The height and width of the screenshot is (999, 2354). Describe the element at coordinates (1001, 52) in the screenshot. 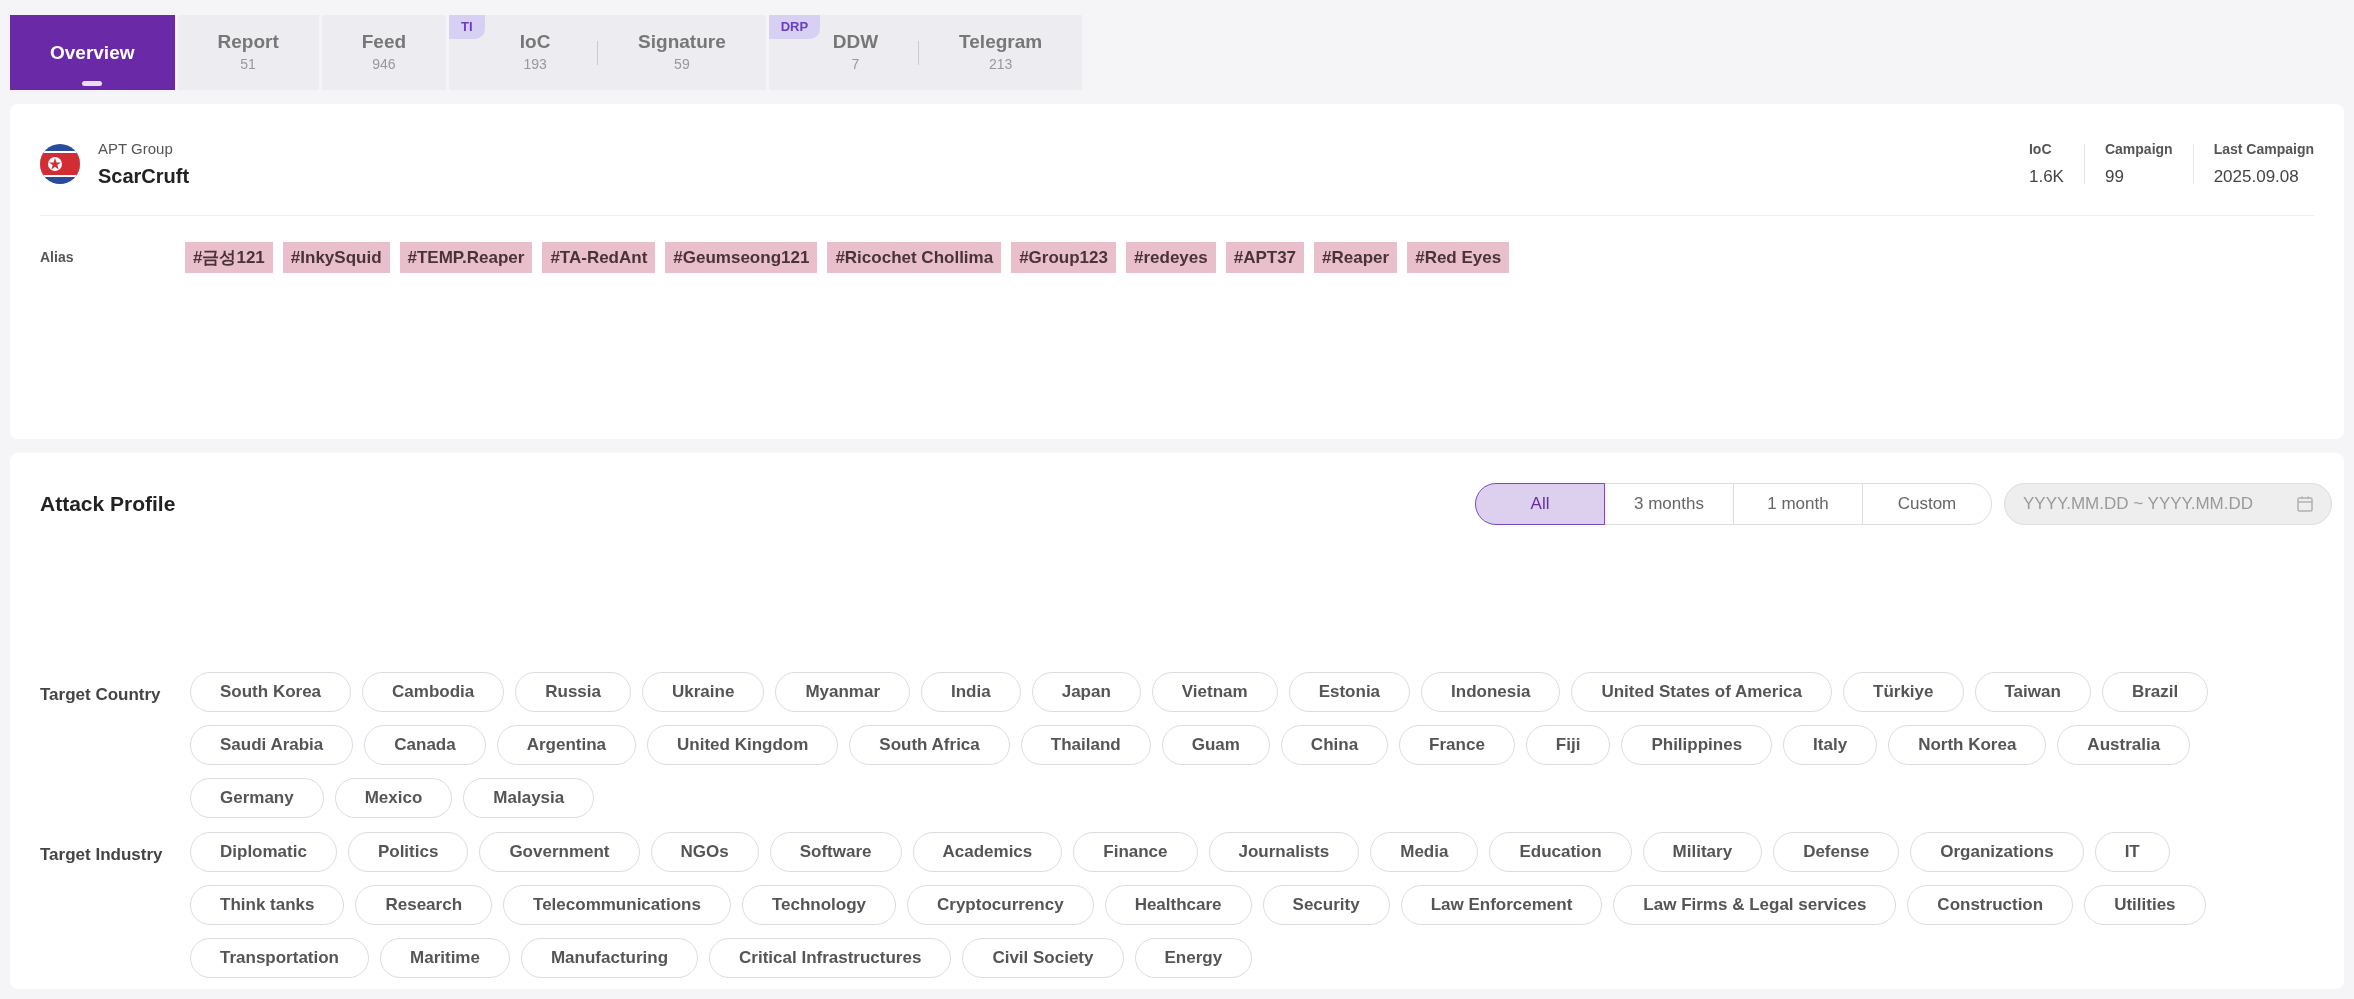

I see `tab: Telegram 213` at that location.